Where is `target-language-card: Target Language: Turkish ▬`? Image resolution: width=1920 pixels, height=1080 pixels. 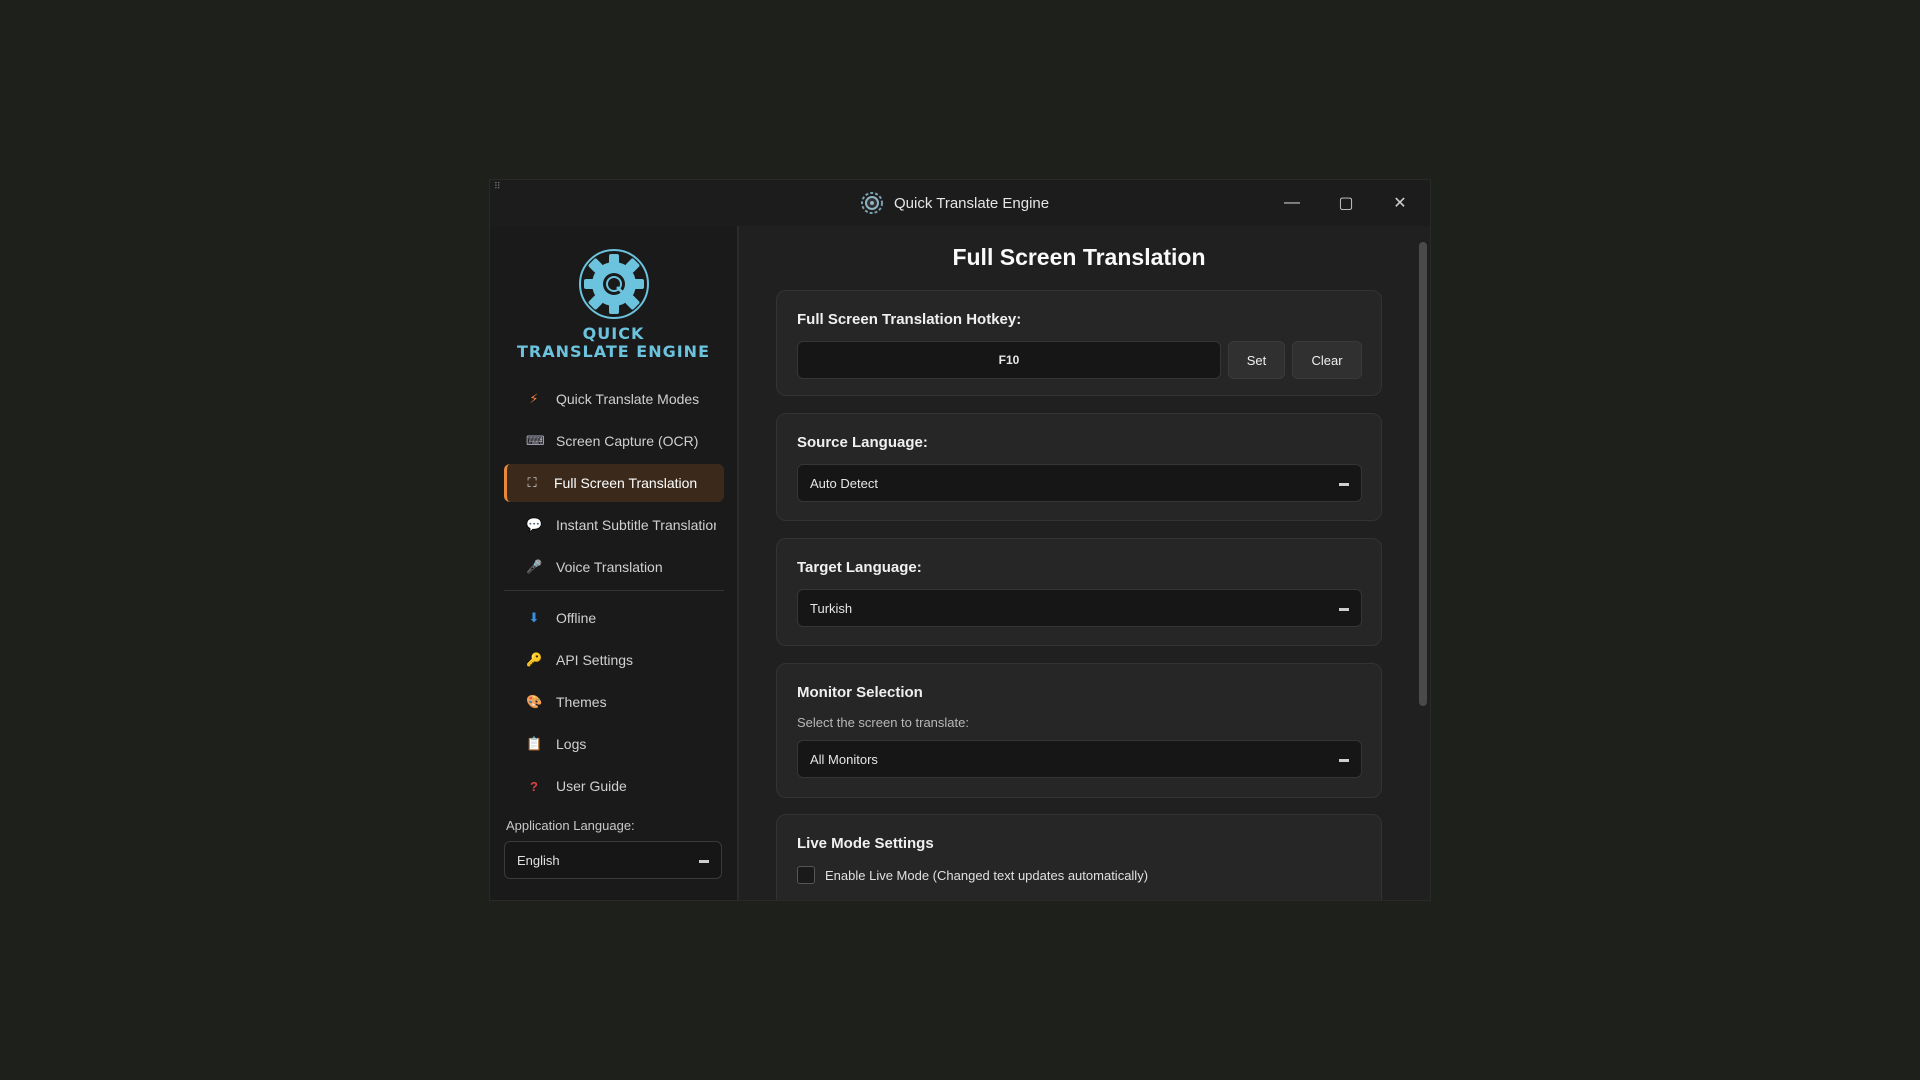 target-language-card: Target Language: Turkish ▬ is located at coordinates (1079, 592).